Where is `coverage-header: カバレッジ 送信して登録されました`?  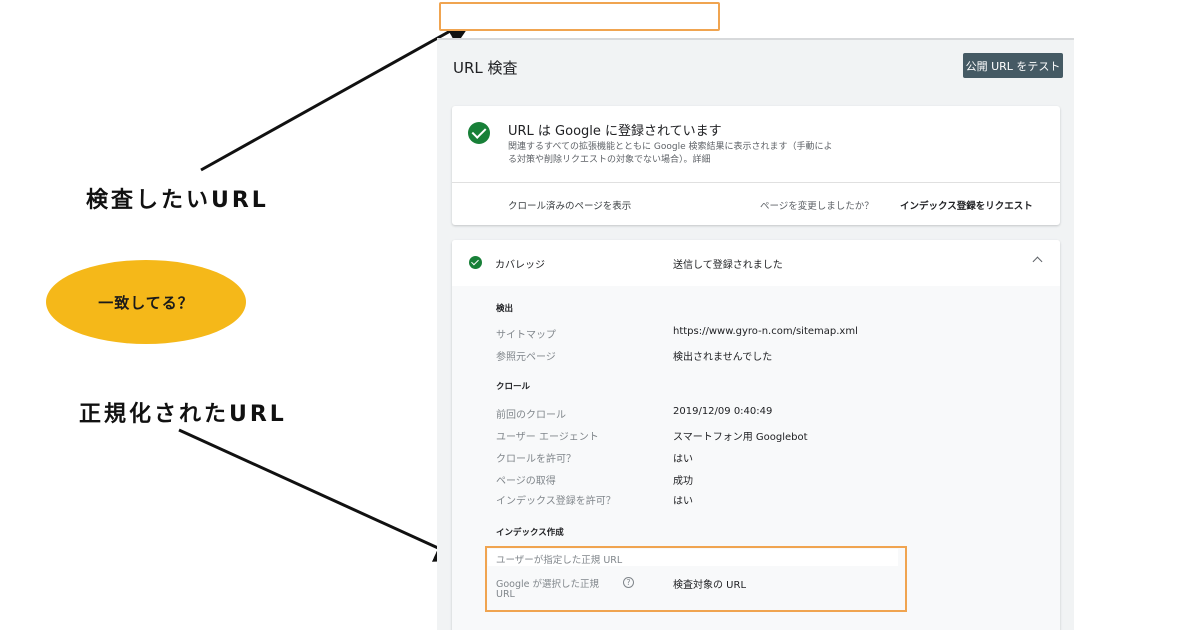
coverage-header: カバレッジ 送信して登録されました is located at coordinates (756, 263).